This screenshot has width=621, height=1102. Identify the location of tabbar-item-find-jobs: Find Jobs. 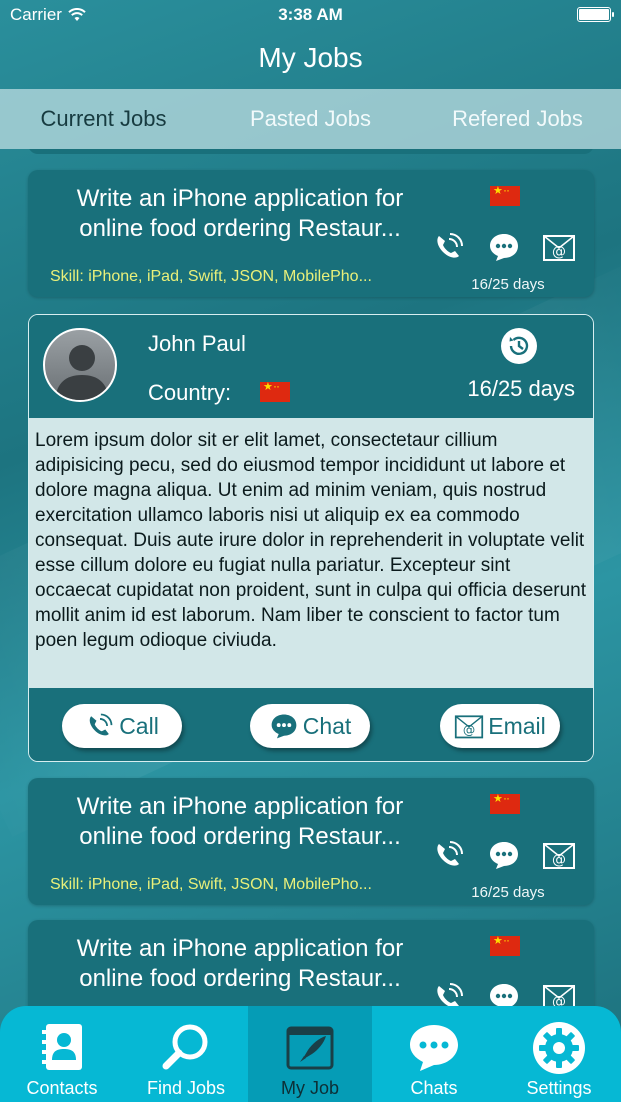
(186, 1054).